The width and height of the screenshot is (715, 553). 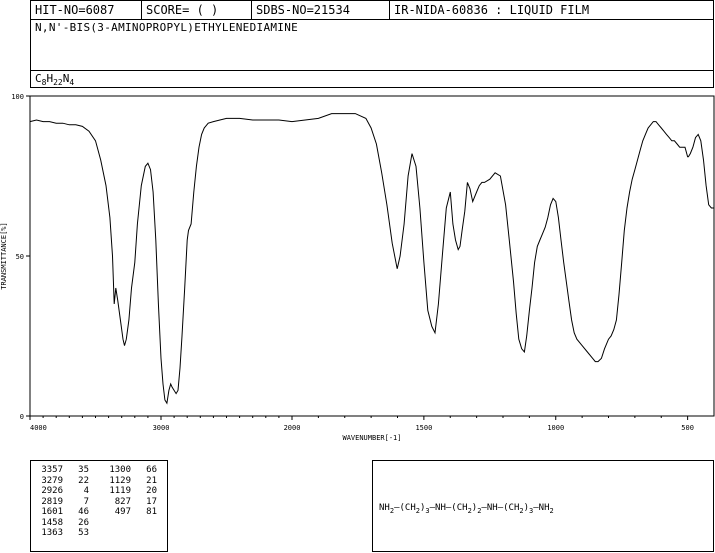 I want to click on structure-formula: NH2―(CH2)3―NH―(CH2)2―NH―(CH2)3―NH2, so click(x=466, y=509).